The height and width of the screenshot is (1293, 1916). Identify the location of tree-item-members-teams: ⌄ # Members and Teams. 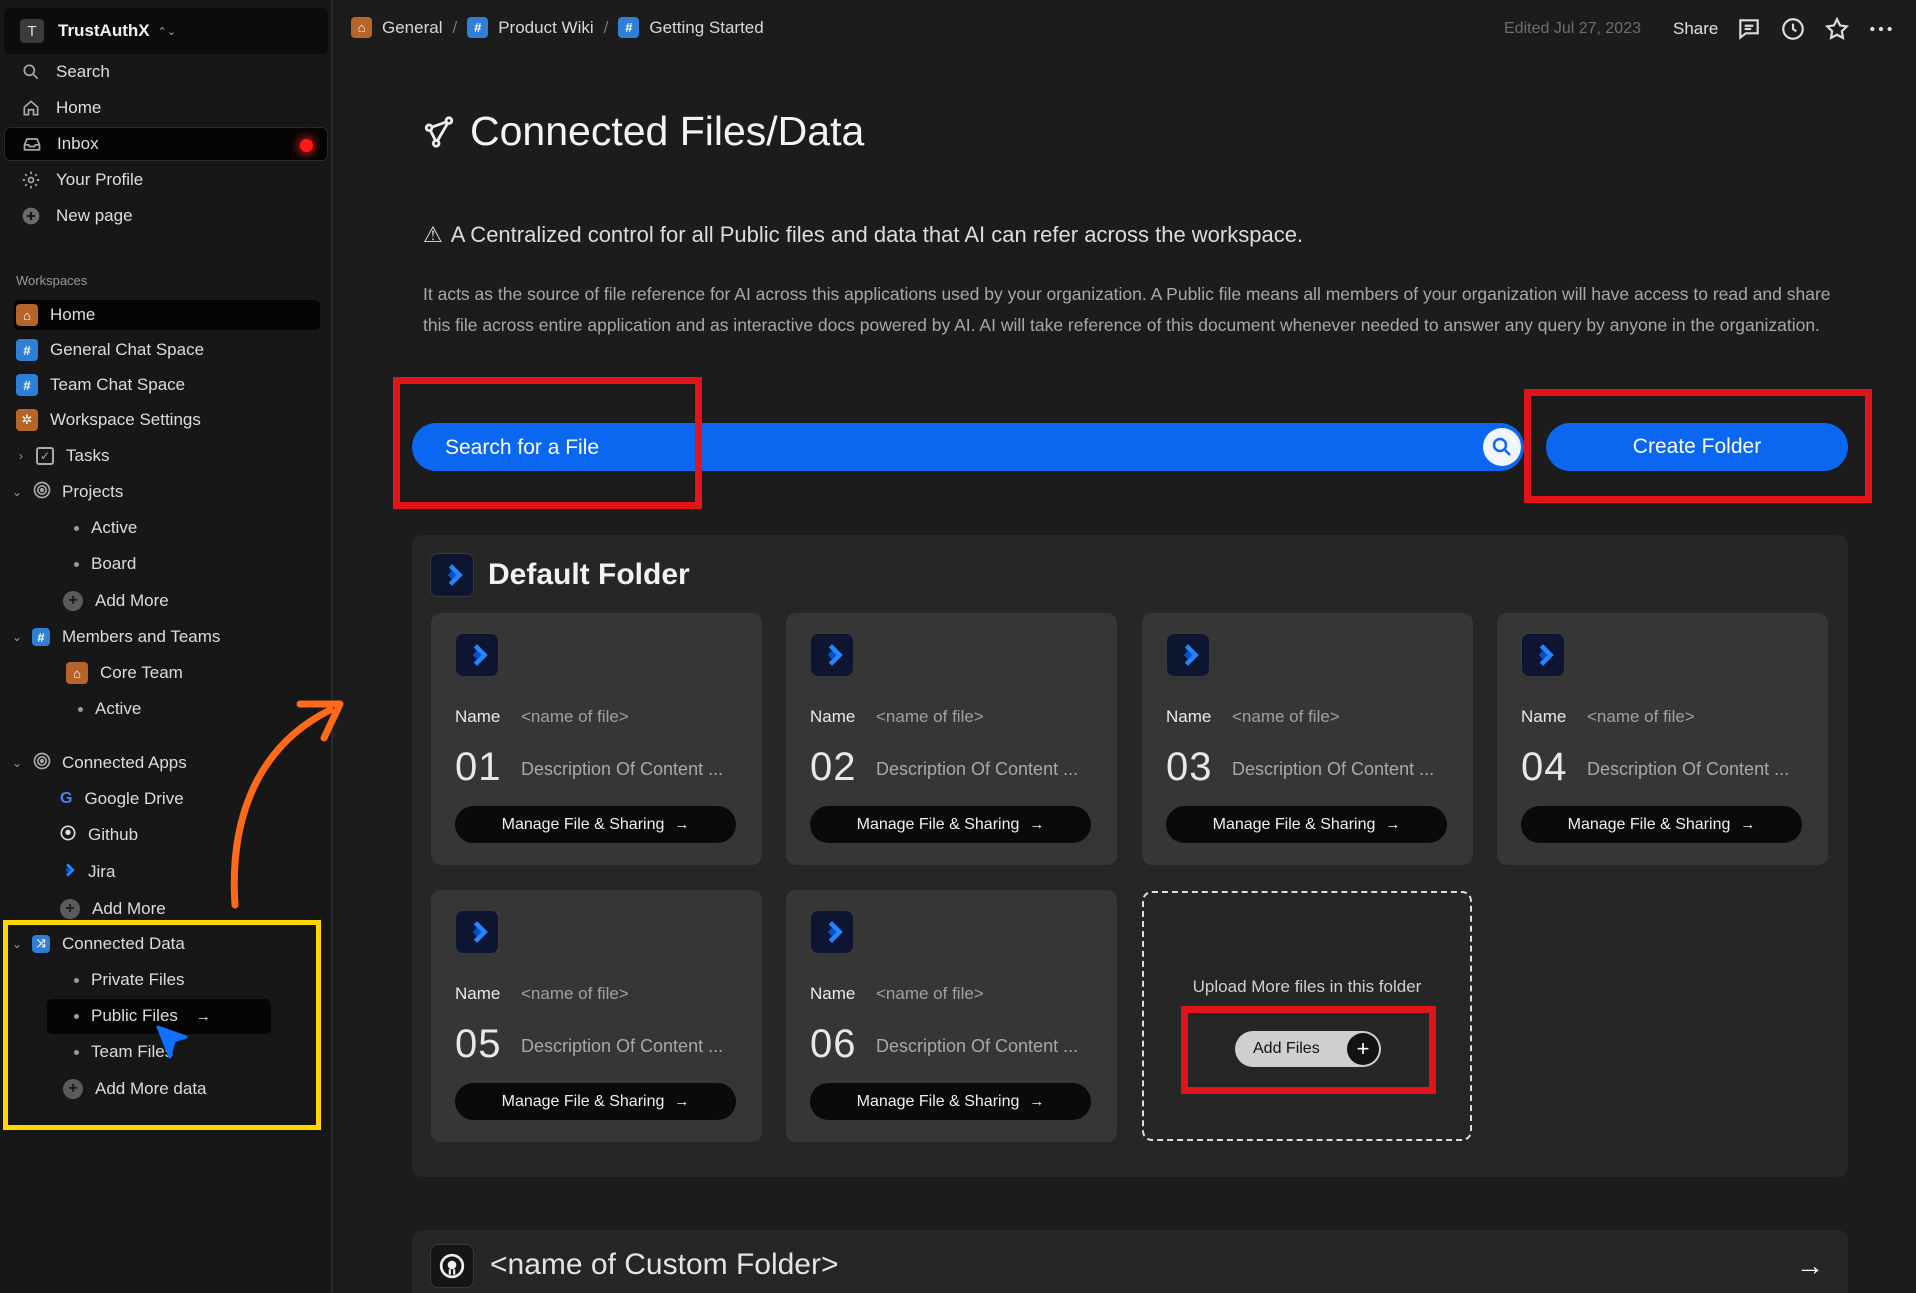
(115, 637).